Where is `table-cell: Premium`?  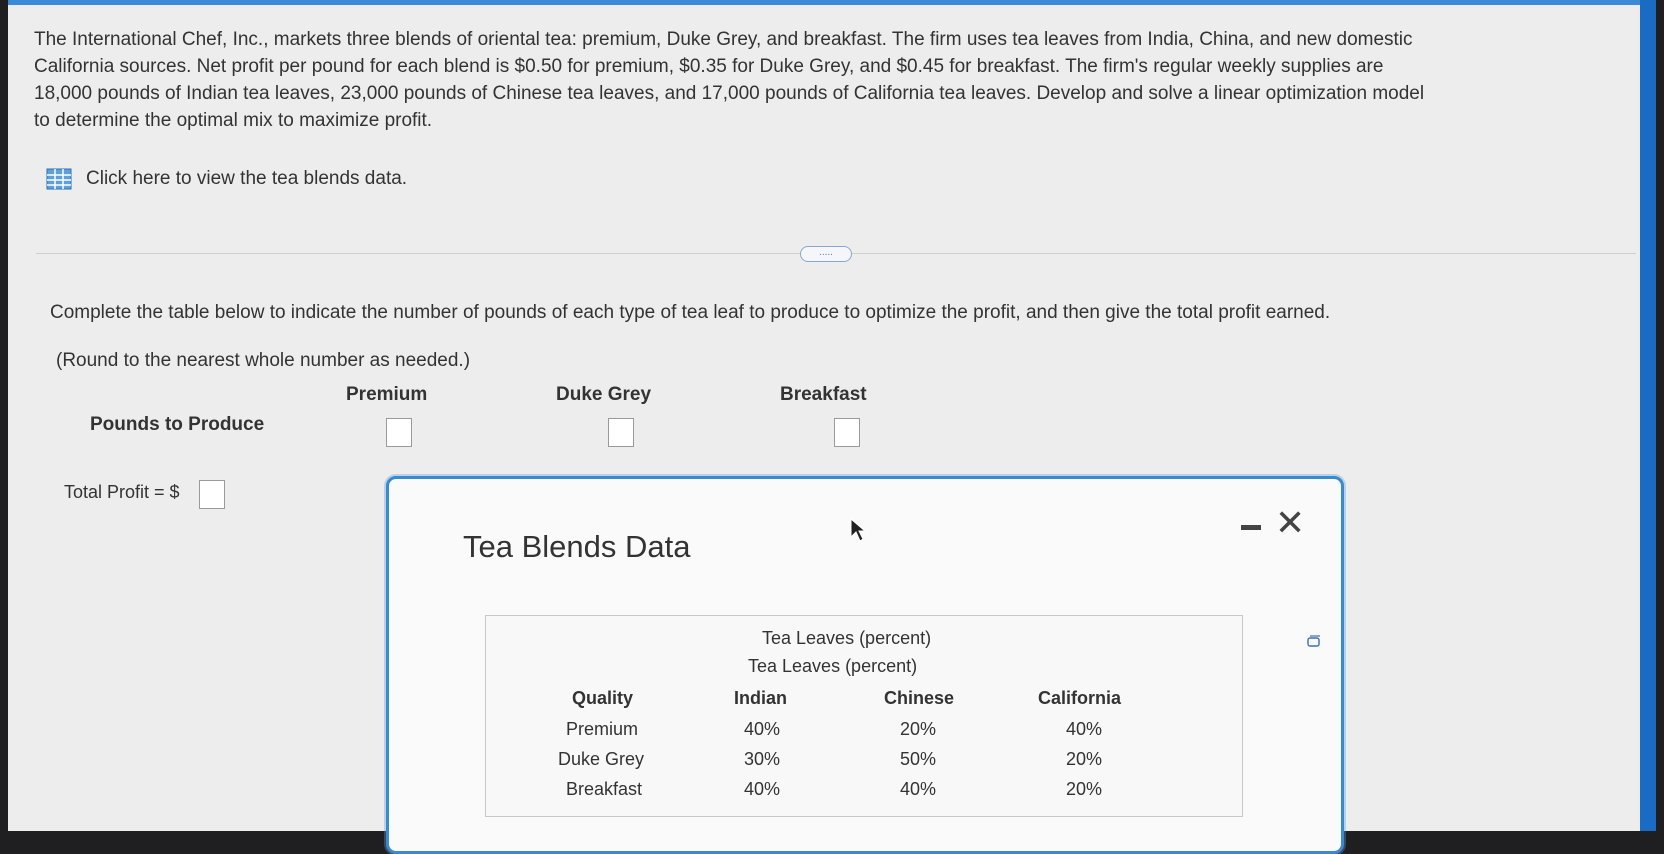
table-cell: Premium is located at coordinates (602, 729).